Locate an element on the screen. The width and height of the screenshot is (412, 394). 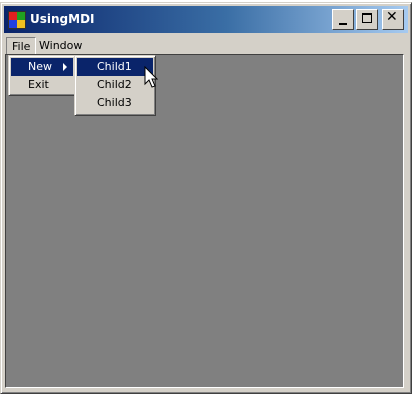
menu-item-child3: Child3 is located at coordinates (115, 103).